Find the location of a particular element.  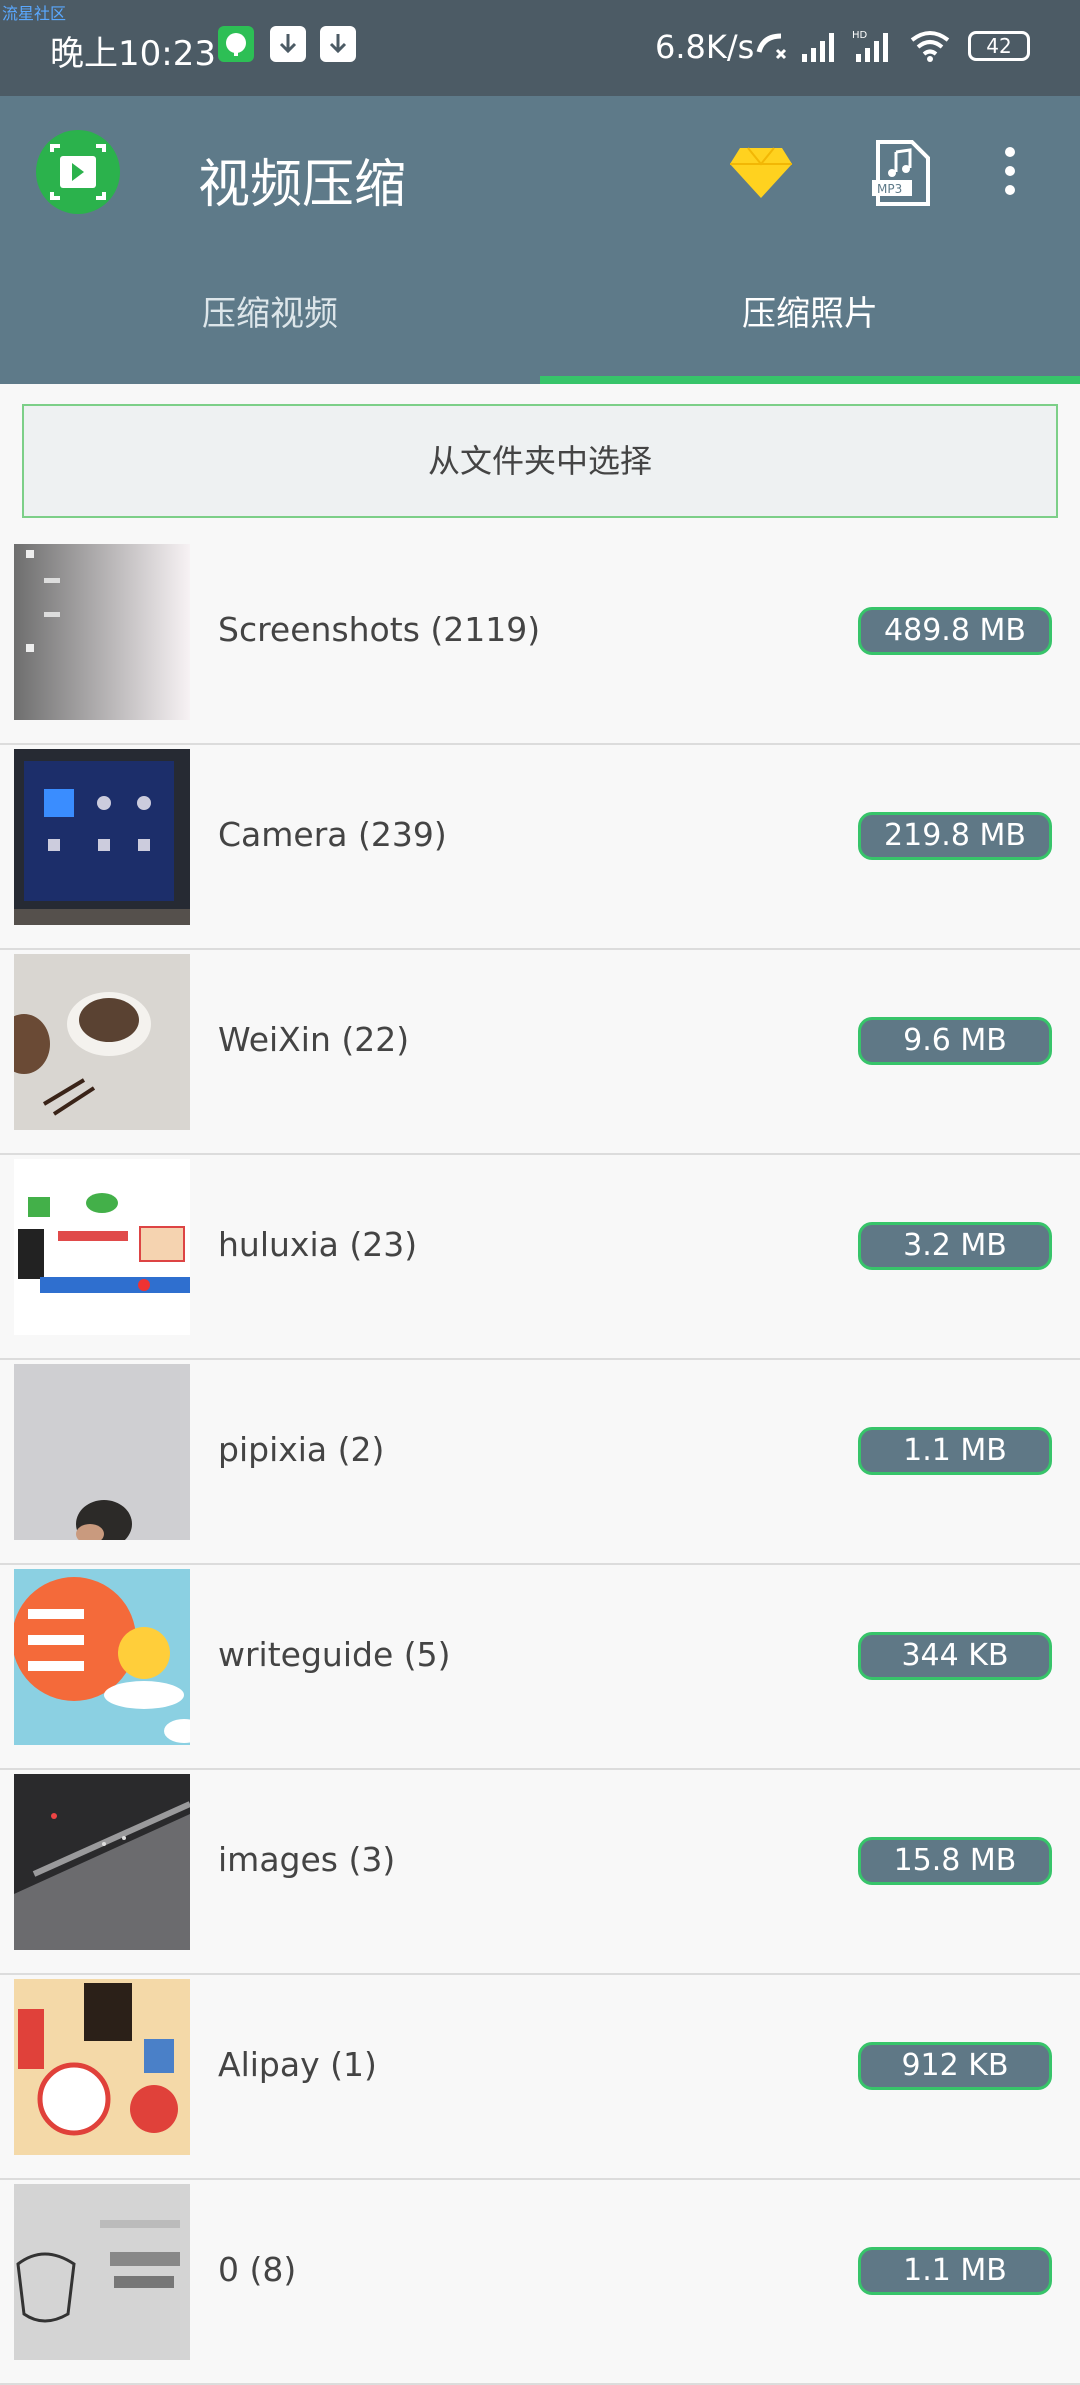

folder-size-badge: 489.8 MB is located at coordinates (955, 631).